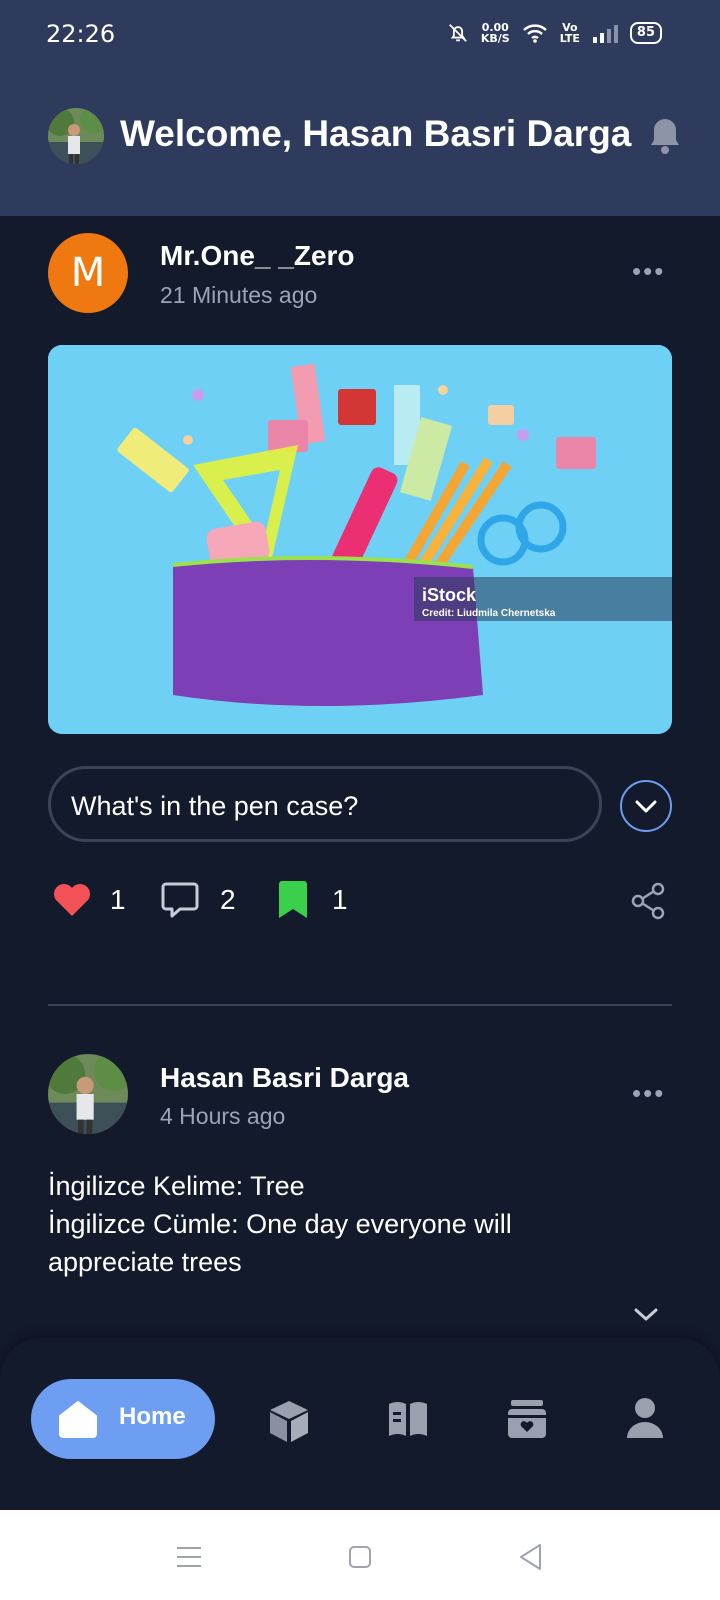 This screenshot has height=1600, width=720. What do you see at coordinates (360, 1557) in the screenshot?
I see `home-square-icon` at bounding box center [360, 1557].